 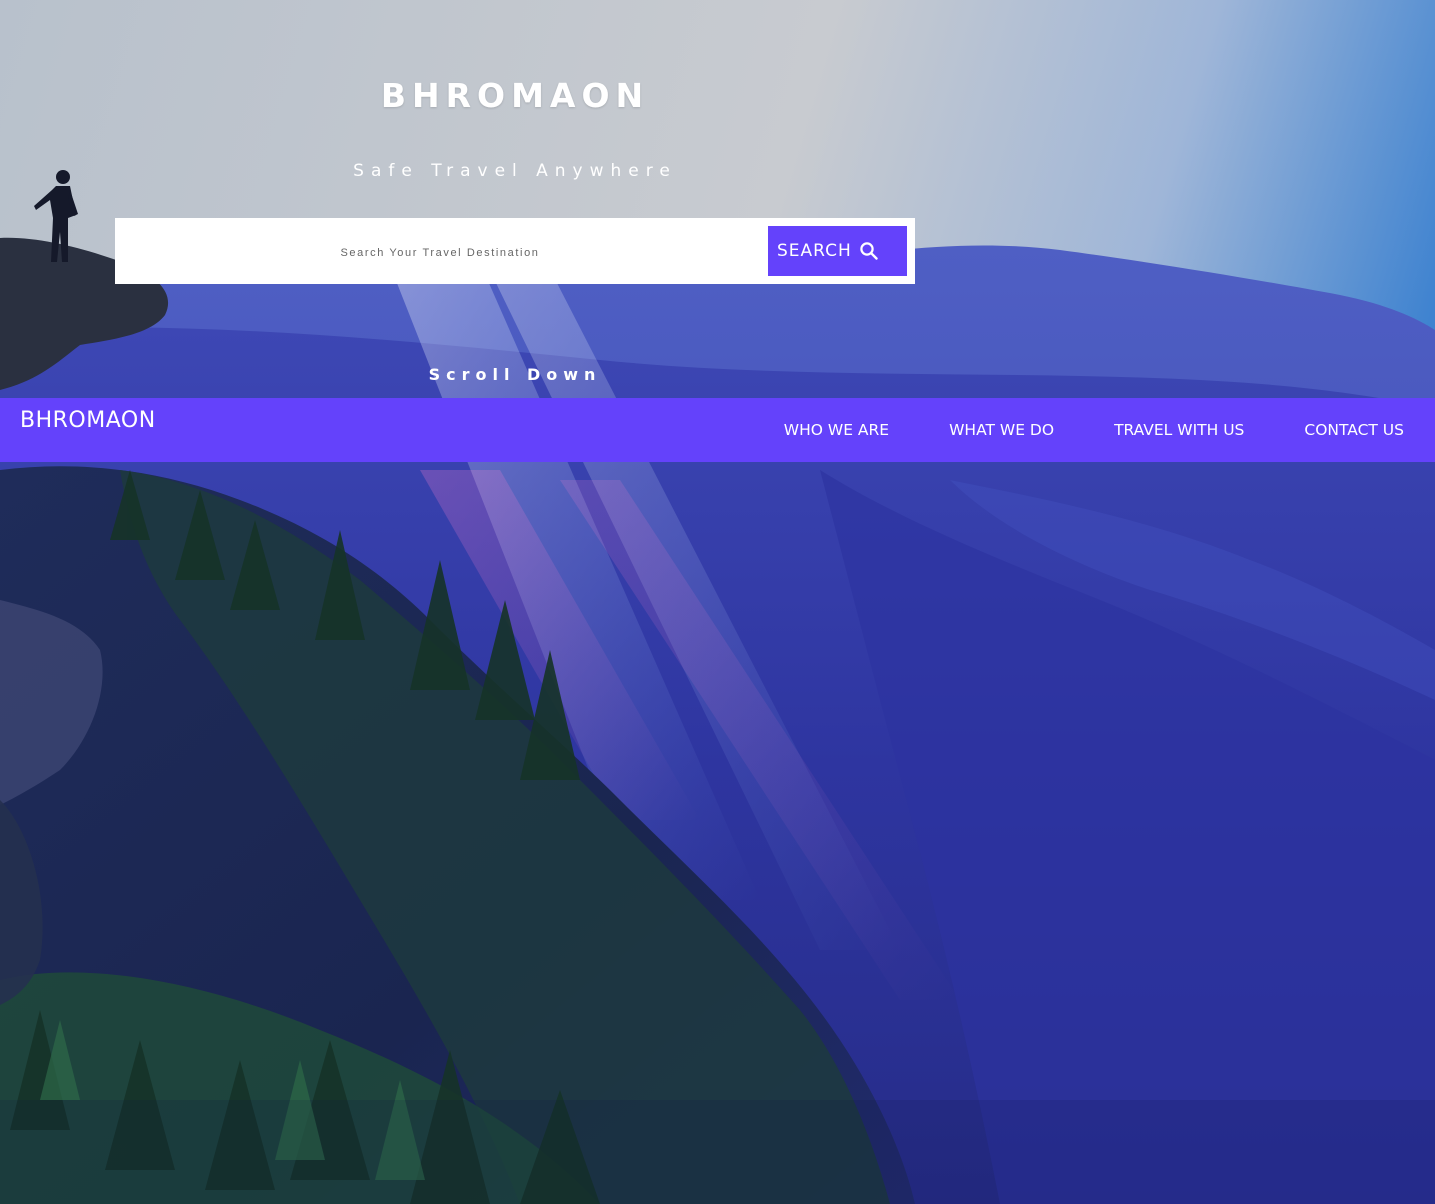 I want to click on nav-link-who-we-are: WHO WE ARE, so click(x=836, y=430).